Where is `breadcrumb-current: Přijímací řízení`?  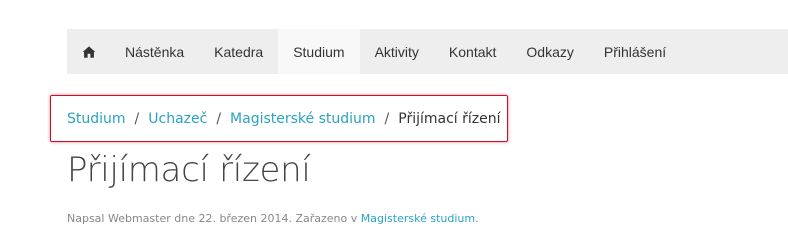
breadcrumb-current: Přijímací řízení is located at coordinates (449, 119).